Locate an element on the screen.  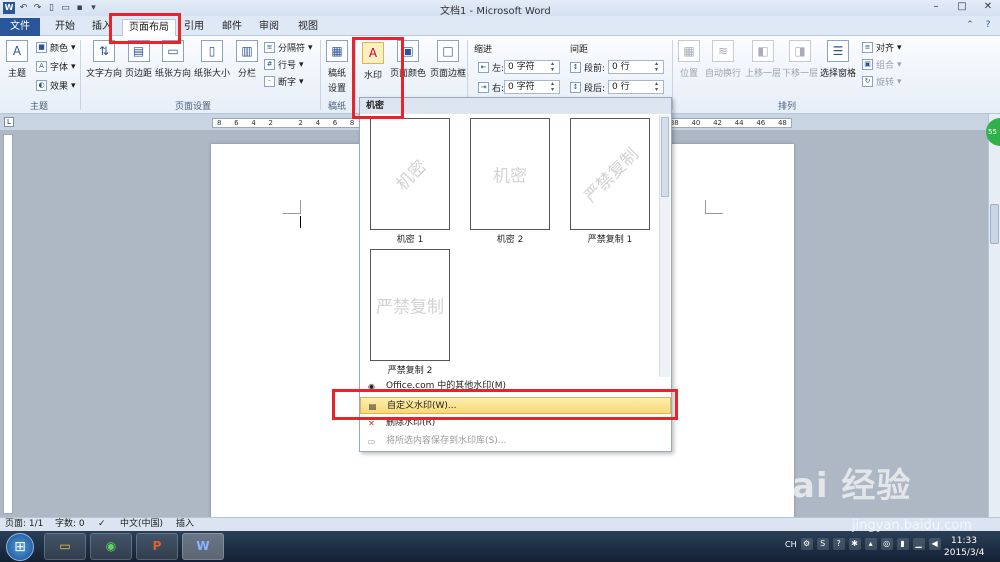
spacing-before-input: 0 行 is located at coordinates (636, 67).